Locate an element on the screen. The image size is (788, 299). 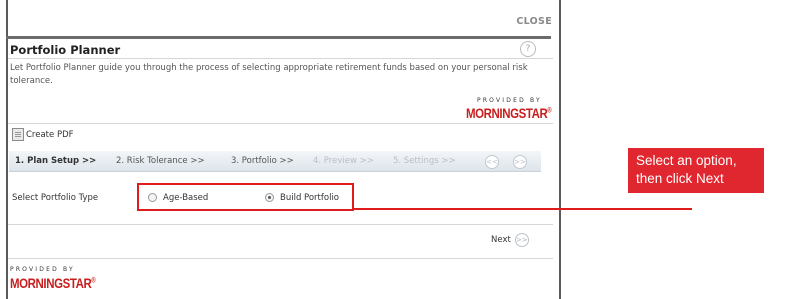
portfolio-type-label: Select Portfolio Type is located at coordinates (55, 198).